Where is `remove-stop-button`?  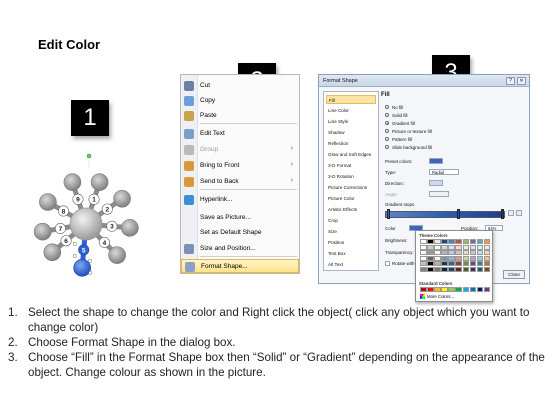 remove-stop-button is located at coordinates (519, 213).